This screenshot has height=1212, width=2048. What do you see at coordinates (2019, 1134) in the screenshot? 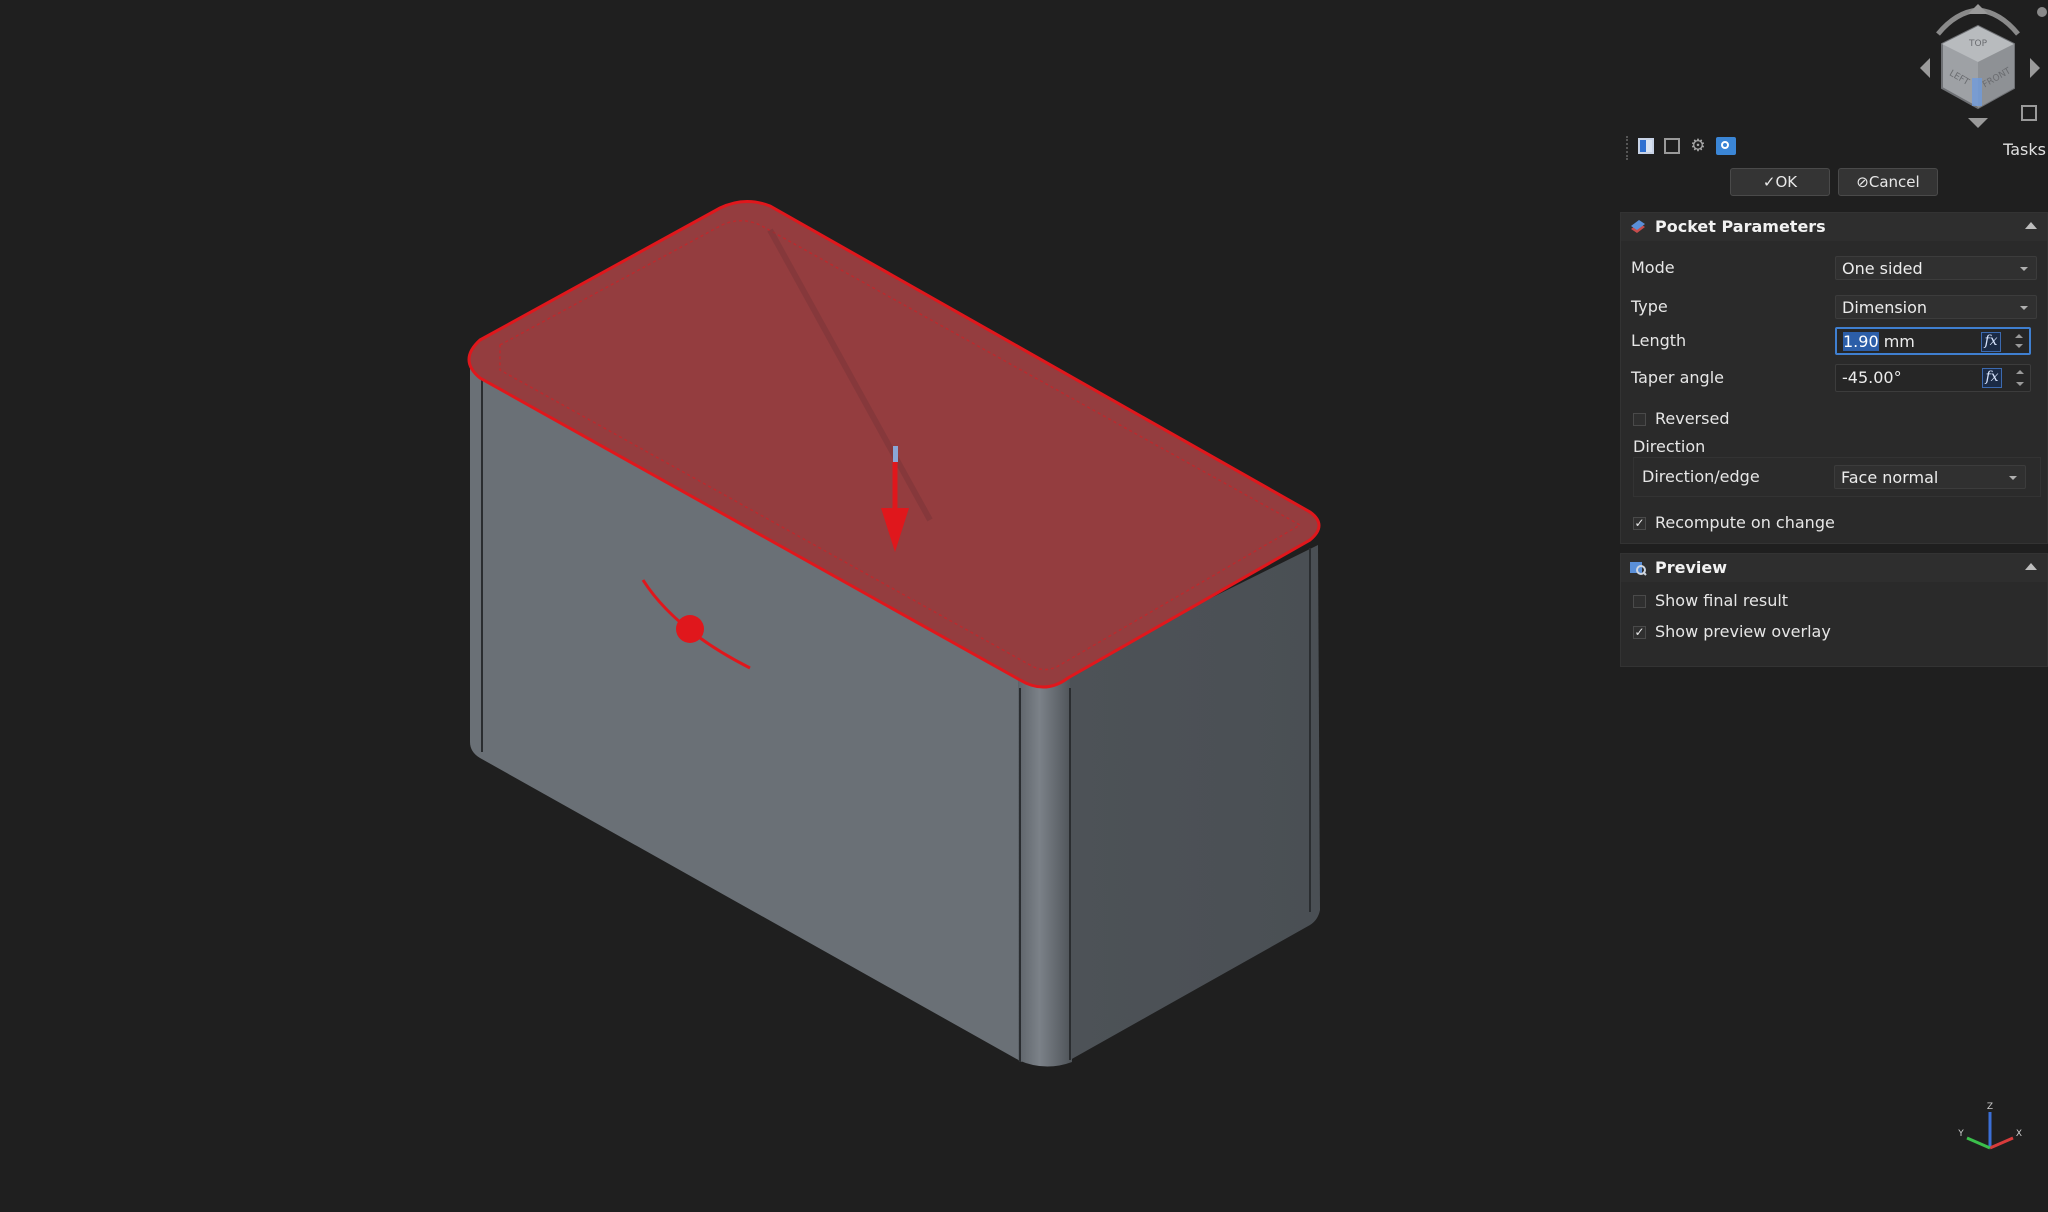
I see `x-label: X` at bounding box center [2019, 1134].